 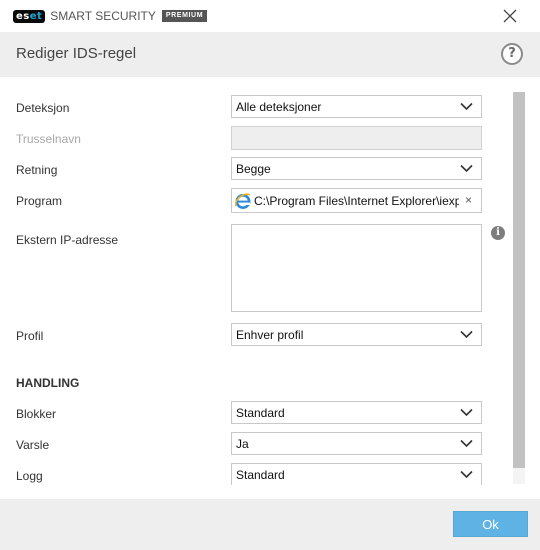 What do you see at coordinates (356, 168) in the screenshot?
I see `direction-select: Begge` at bounding box center [356, 168].